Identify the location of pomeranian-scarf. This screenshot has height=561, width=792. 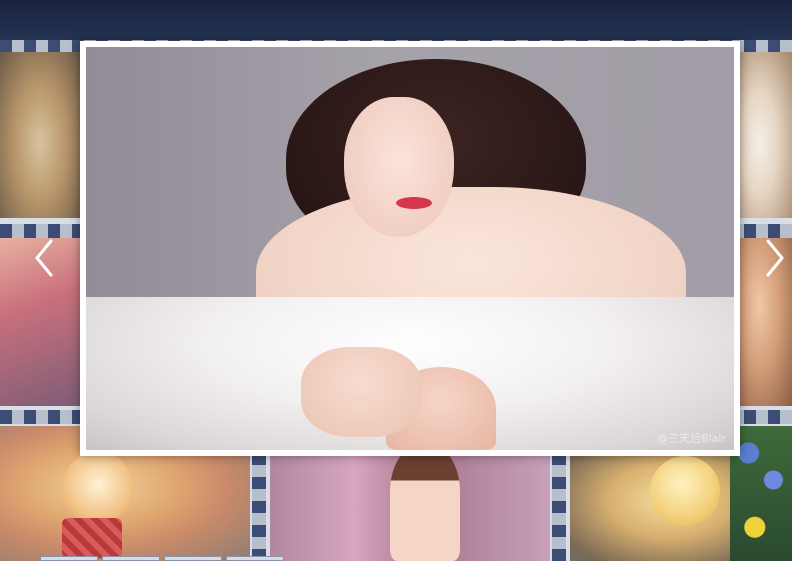
(92, 538).